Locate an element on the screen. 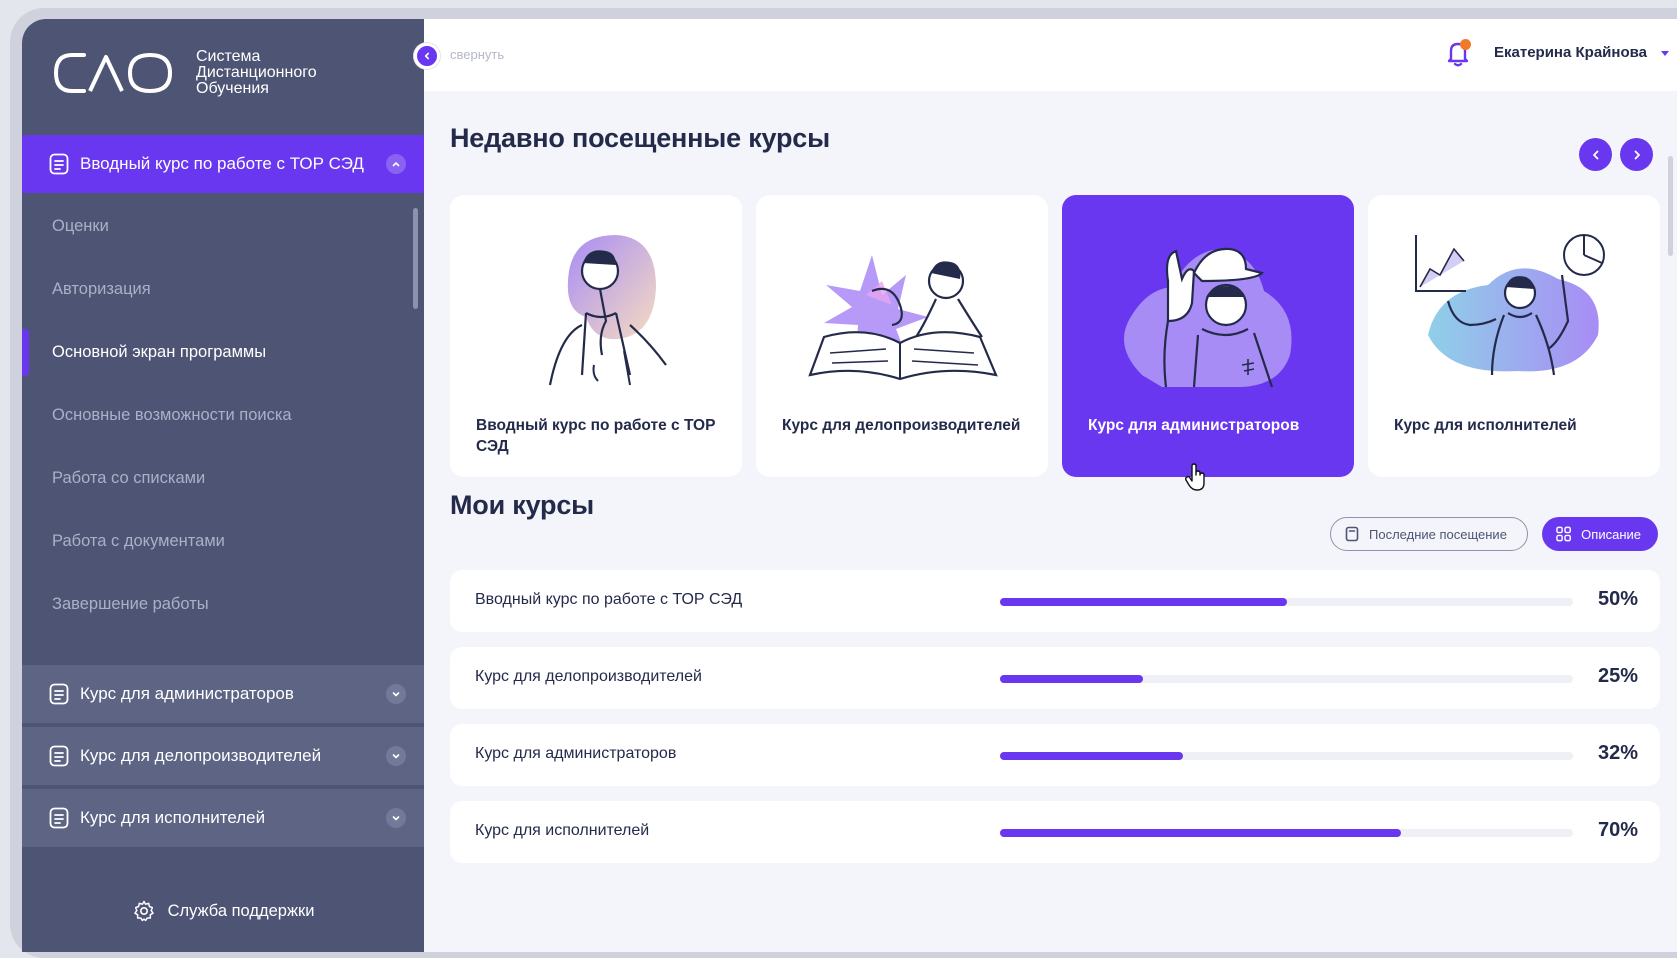 This screenshot has height=958, width=1677. sort-description-label: Описание is located at coordinates (1611, 534).